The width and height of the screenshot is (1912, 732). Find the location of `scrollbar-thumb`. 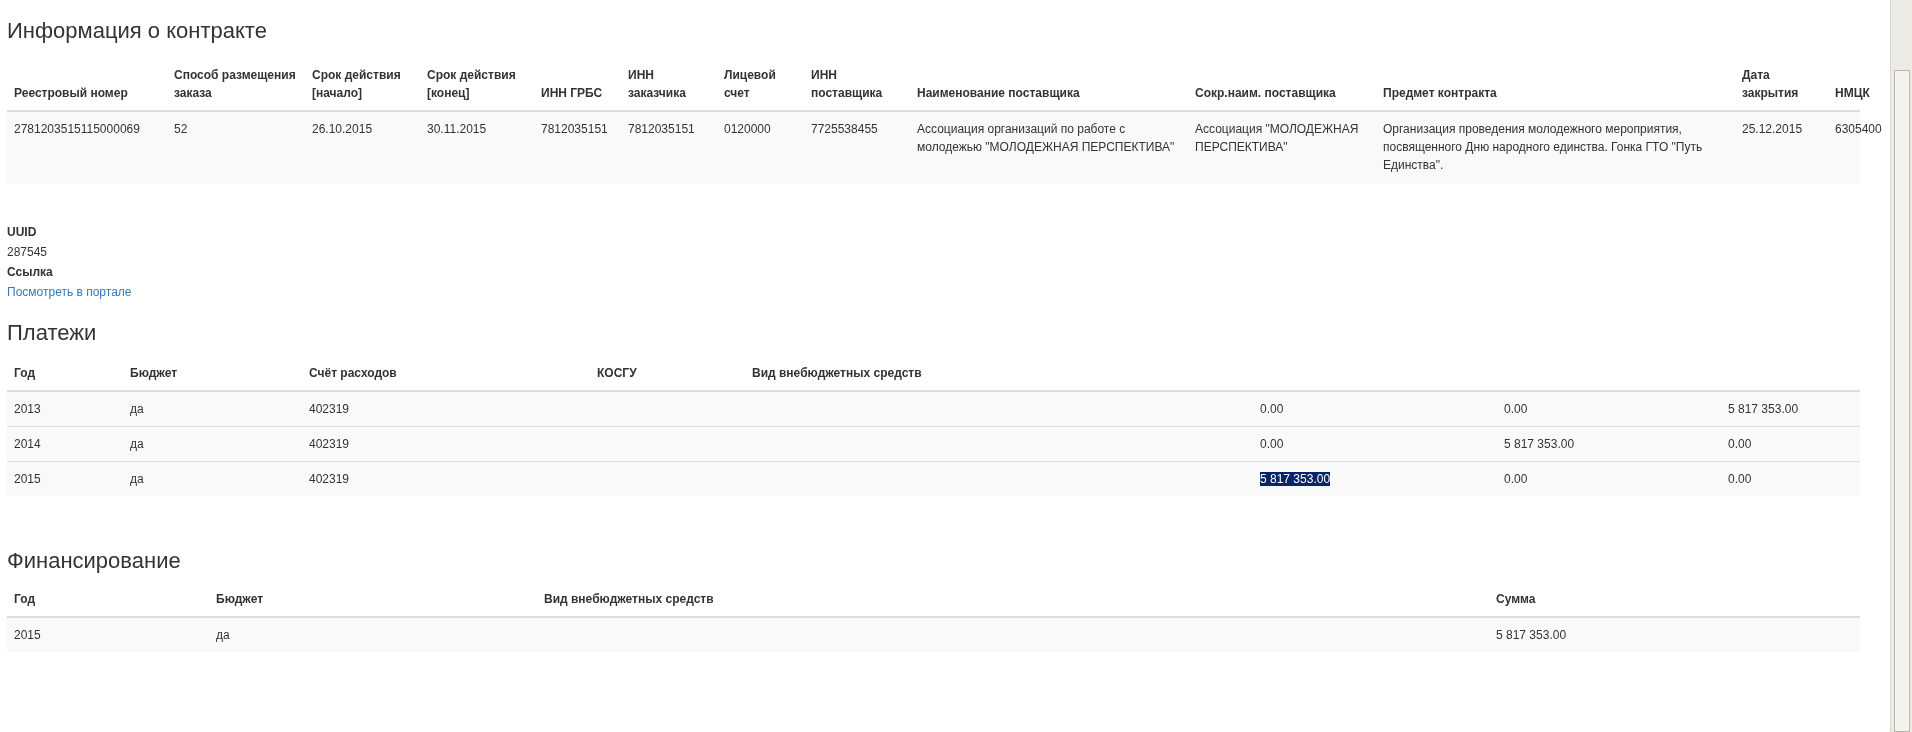

scrollbar-thumb is located at coordinates (1902, 401).